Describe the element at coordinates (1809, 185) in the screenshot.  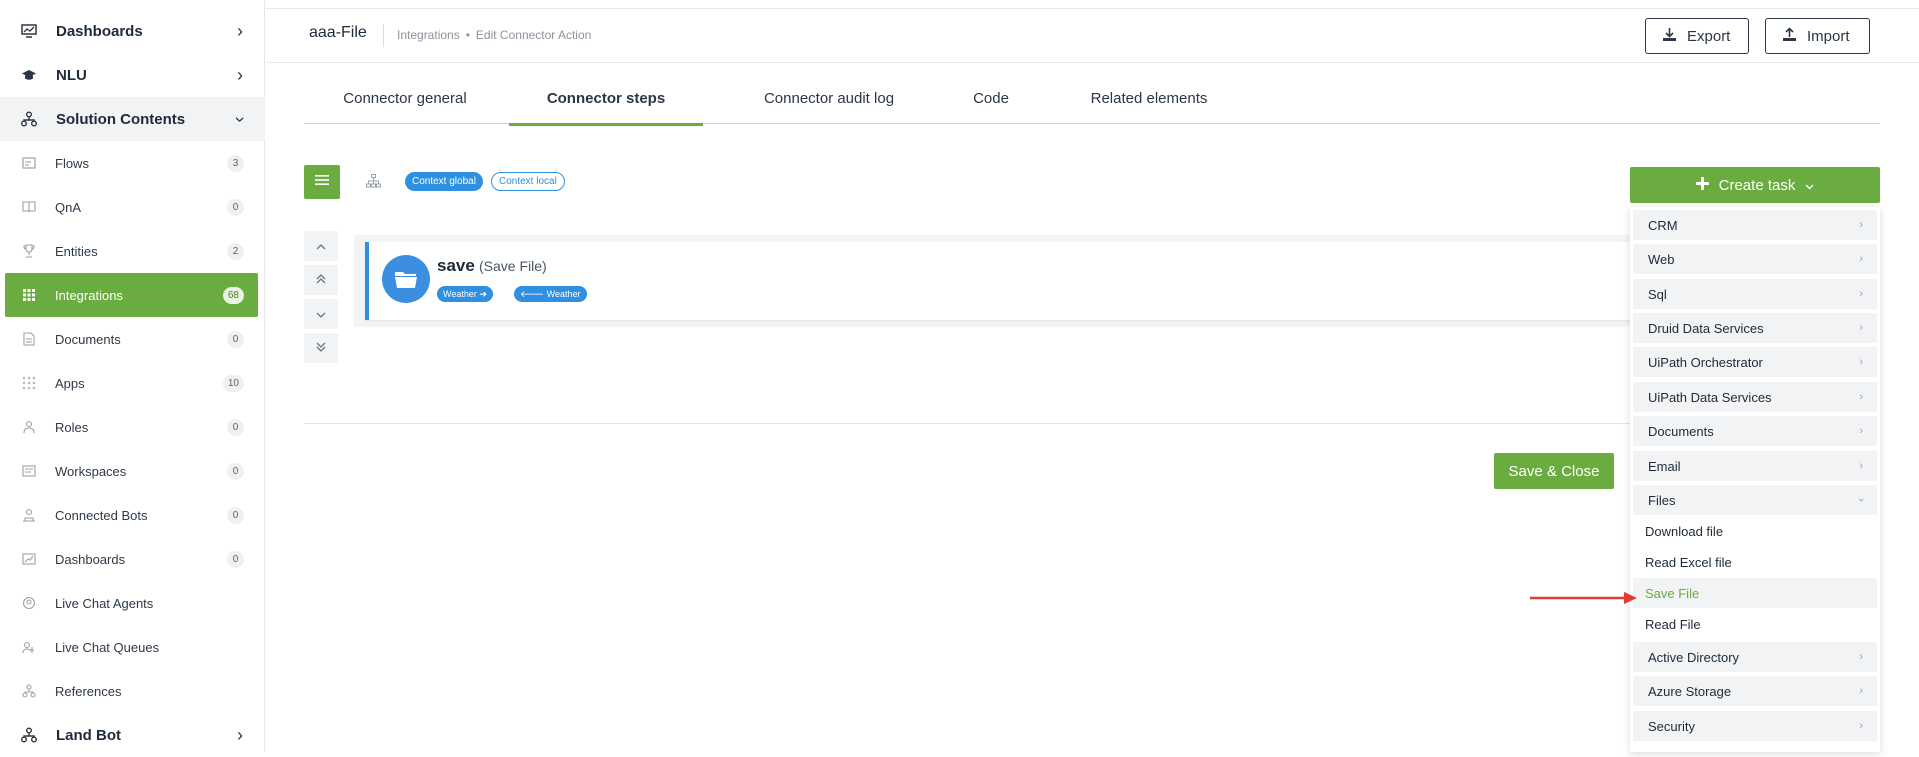
I see `chevron-down-icon` at that location.